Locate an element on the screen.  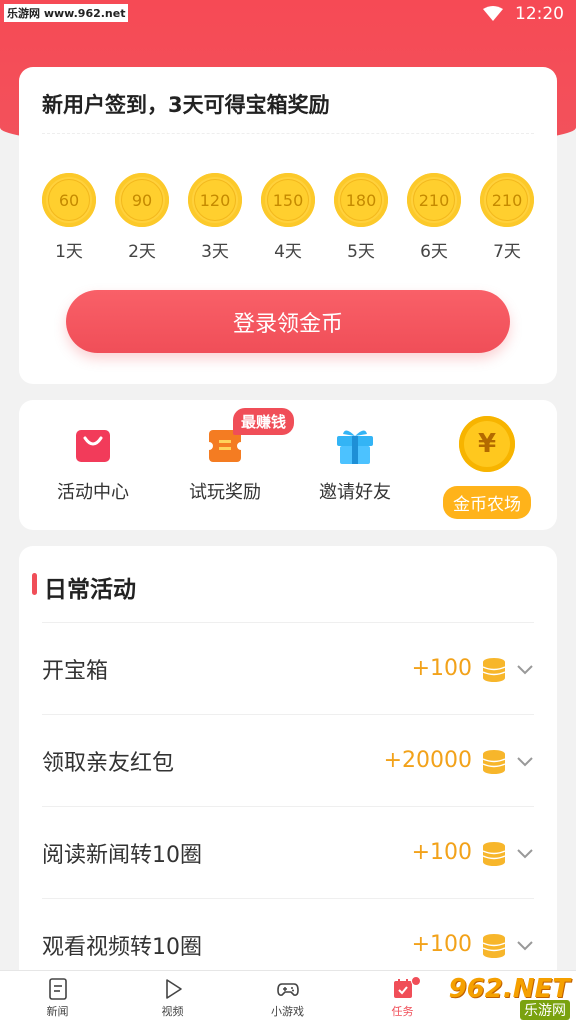
signin-day: 150 4天 is located at coordinates (288, 217).